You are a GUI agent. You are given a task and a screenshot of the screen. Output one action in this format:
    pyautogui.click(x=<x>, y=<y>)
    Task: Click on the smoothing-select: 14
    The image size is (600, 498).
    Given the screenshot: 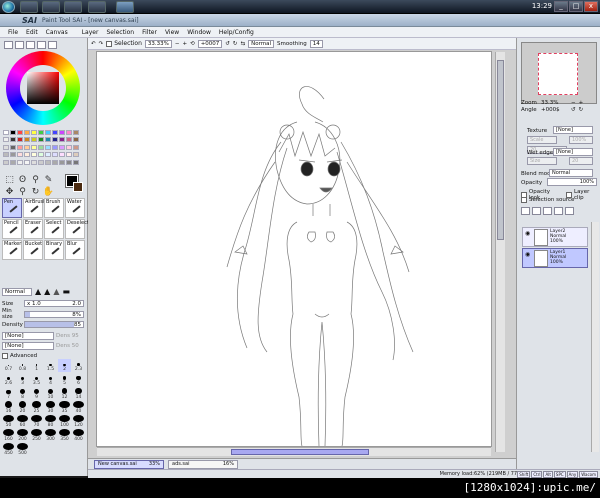 What is the action you would take?
    pyautogui.click(x=316, y=43)
    